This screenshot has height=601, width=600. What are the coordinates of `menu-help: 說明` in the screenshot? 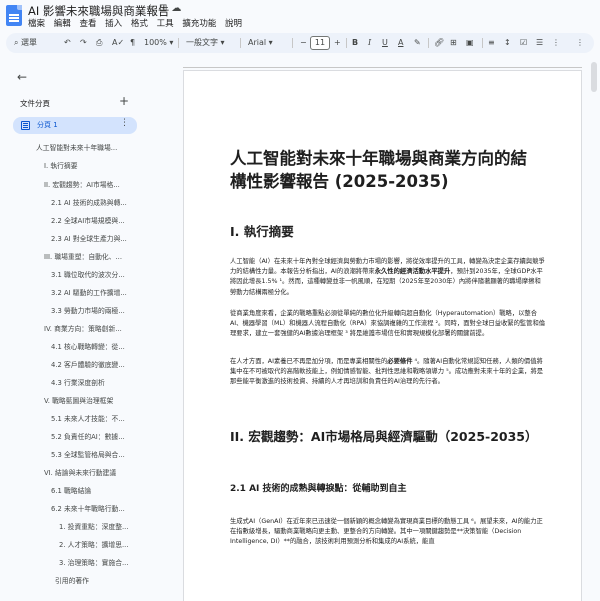 It's located at (233, 24).